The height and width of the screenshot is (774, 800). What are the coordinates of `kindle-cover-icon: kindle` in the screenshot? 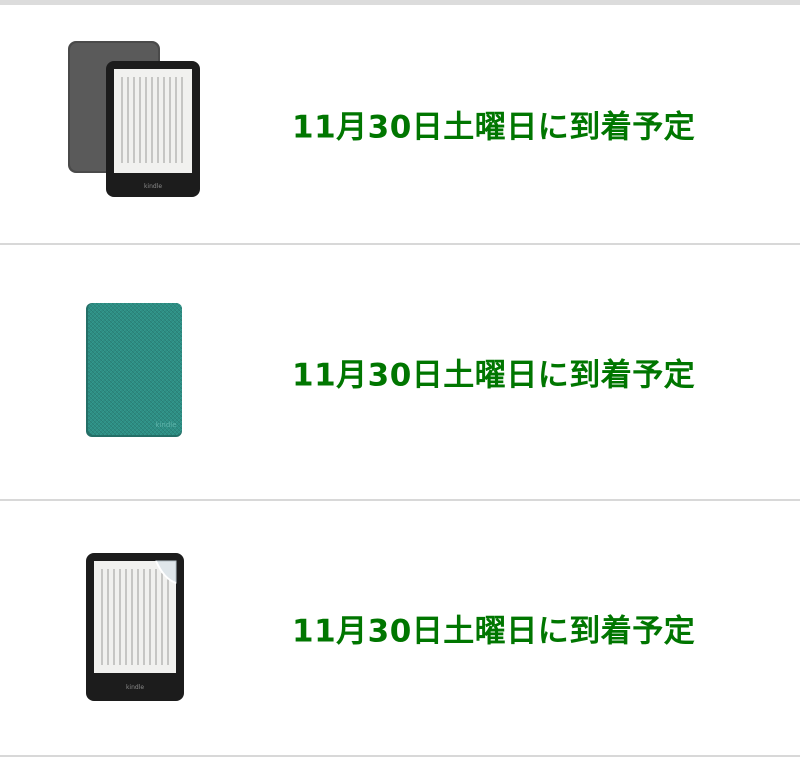 It's located at (133, 372).